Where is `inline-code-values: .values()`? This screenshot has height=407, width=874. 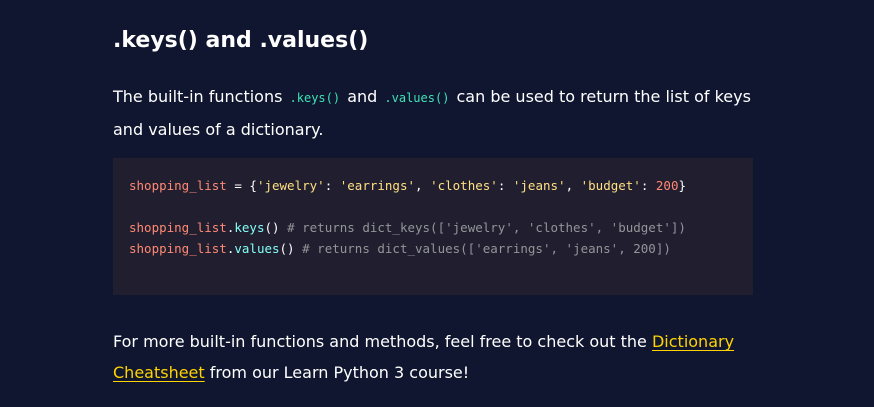
inline-code-values: .values() is located at coordinates (417, 98).